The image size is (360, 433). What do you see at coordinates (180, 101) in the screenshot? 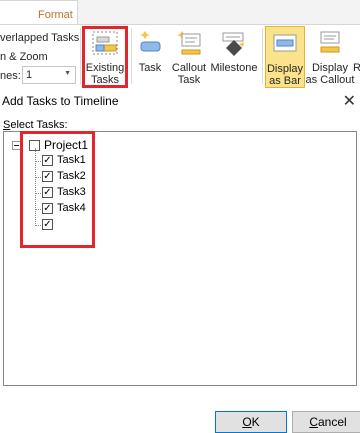
I see `dialog-titlebar: Add Tasks to Timeline ✕` at bounding box center [180, 101].